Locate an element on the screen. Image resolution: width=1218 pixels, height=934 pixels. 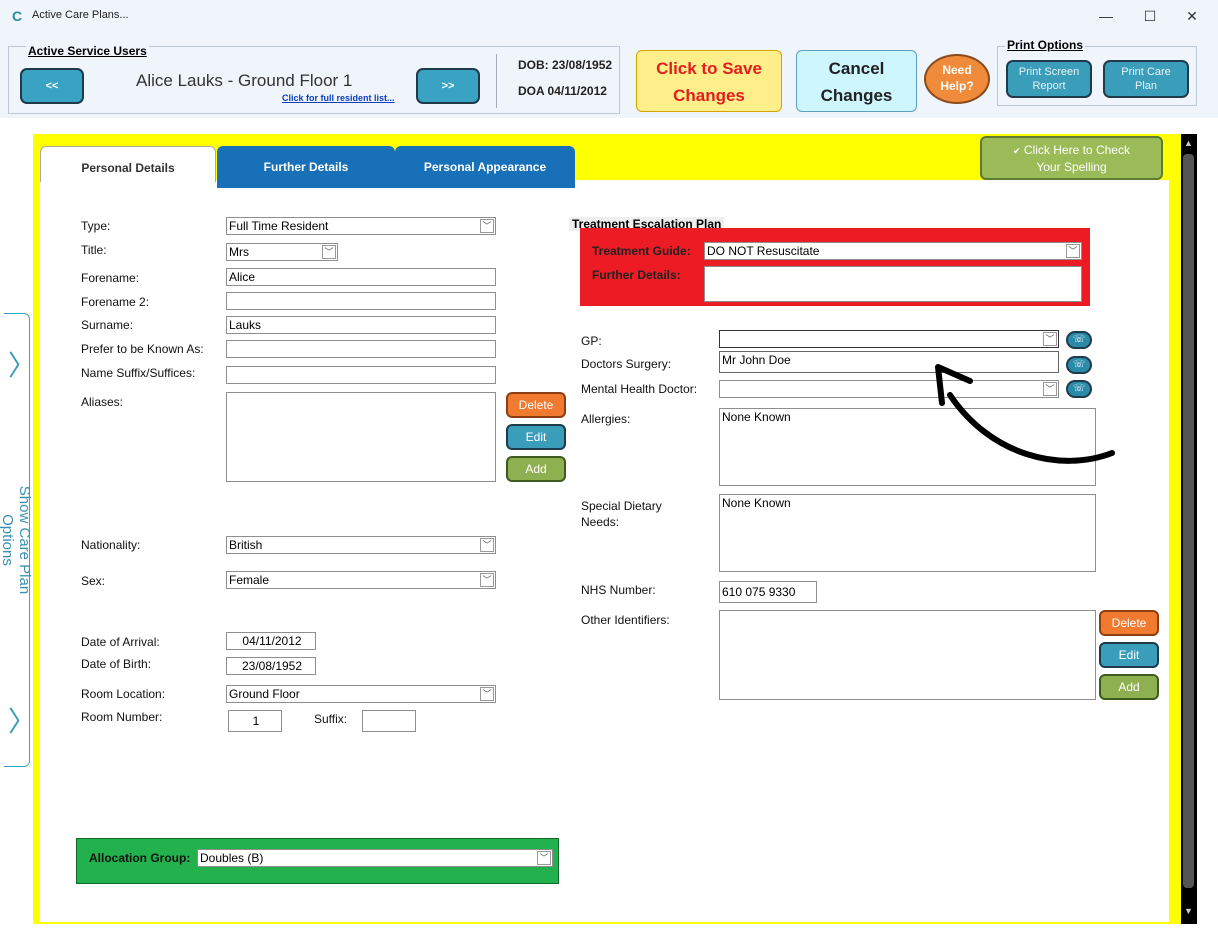
aliases-edit-button: Edit is located at coordinates (536, 437).